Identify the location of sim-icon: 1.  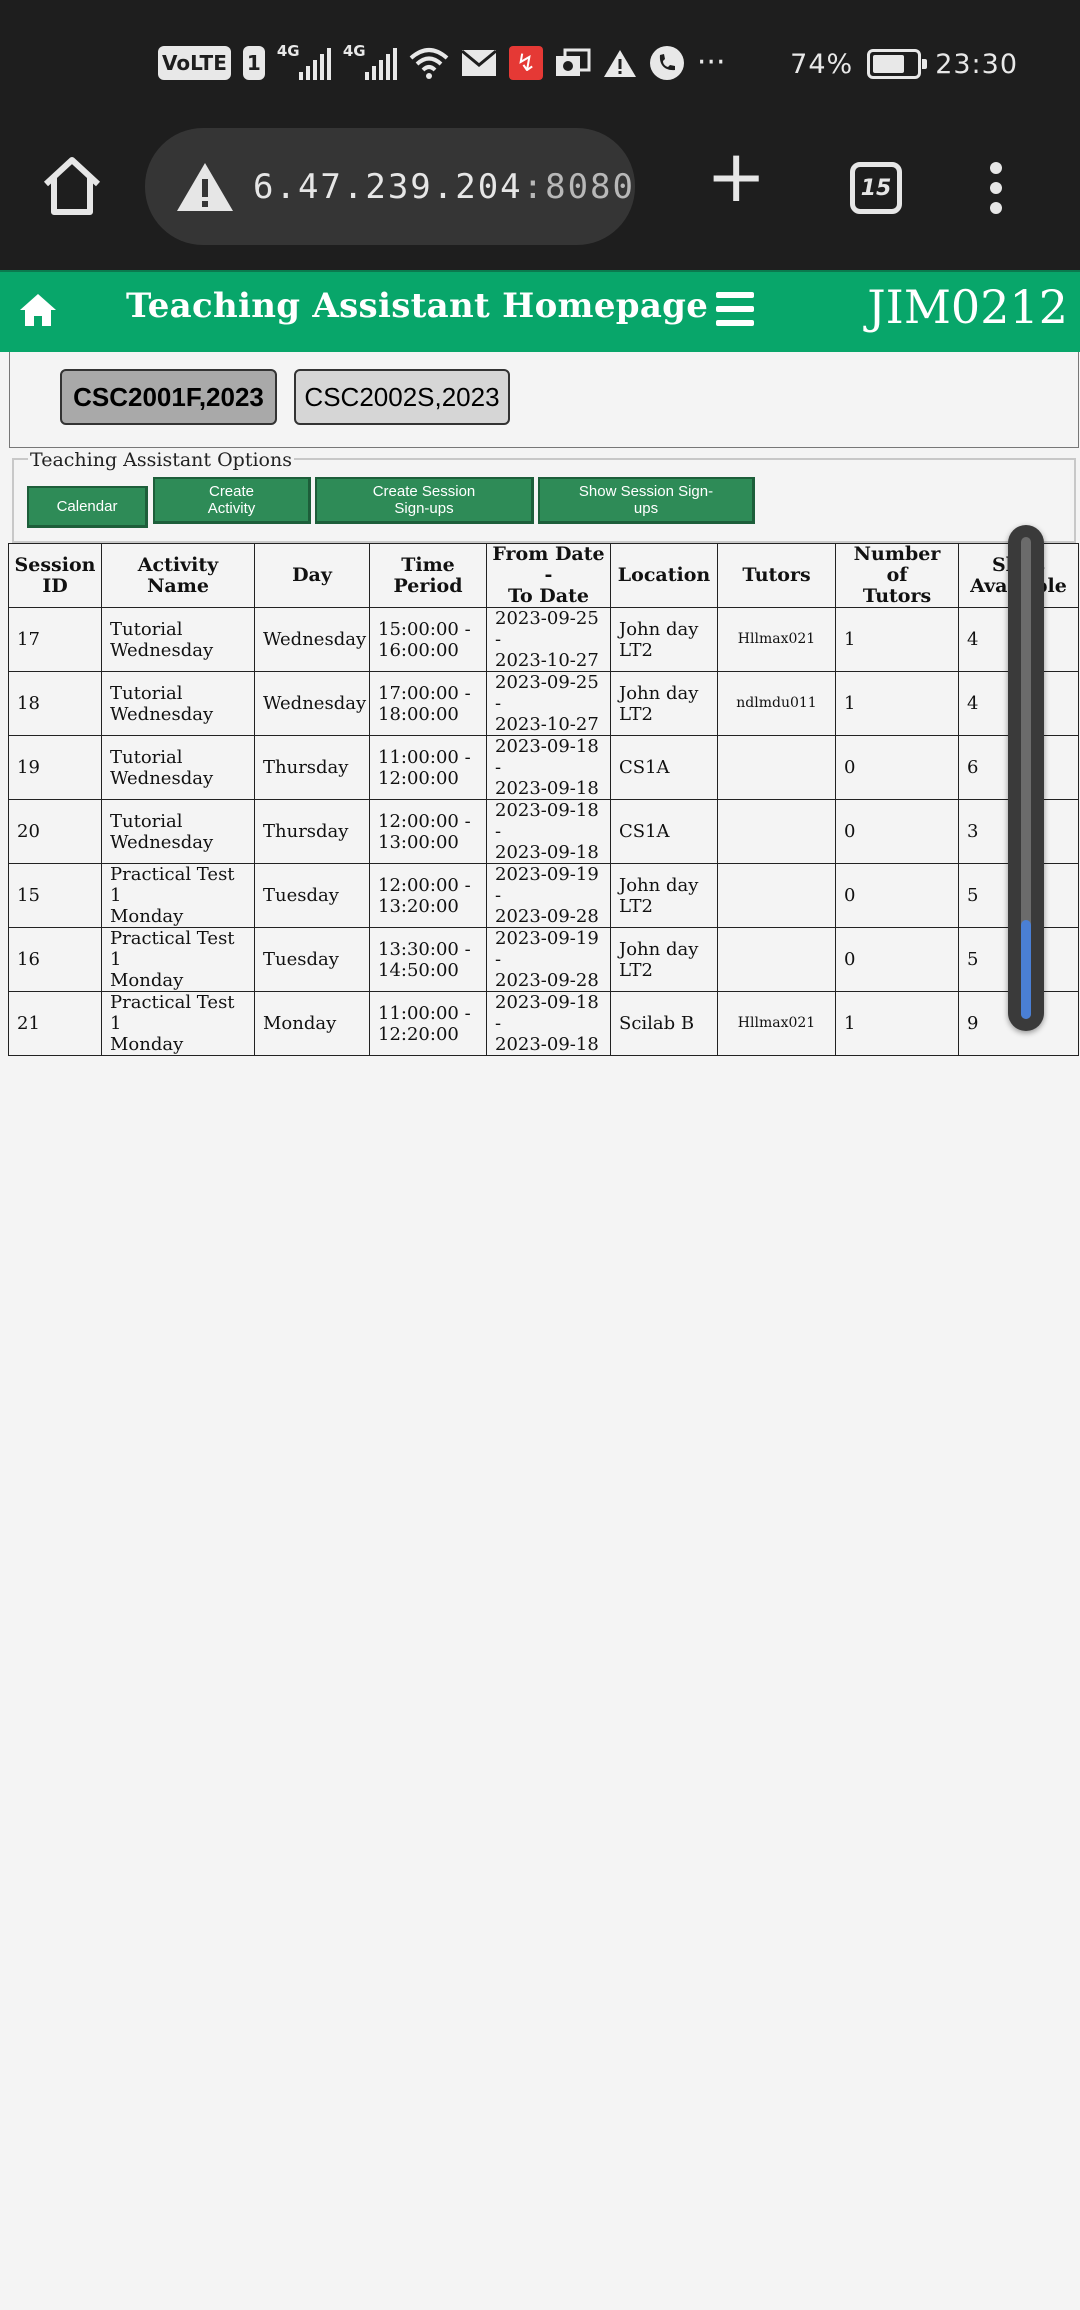
(253, 63).